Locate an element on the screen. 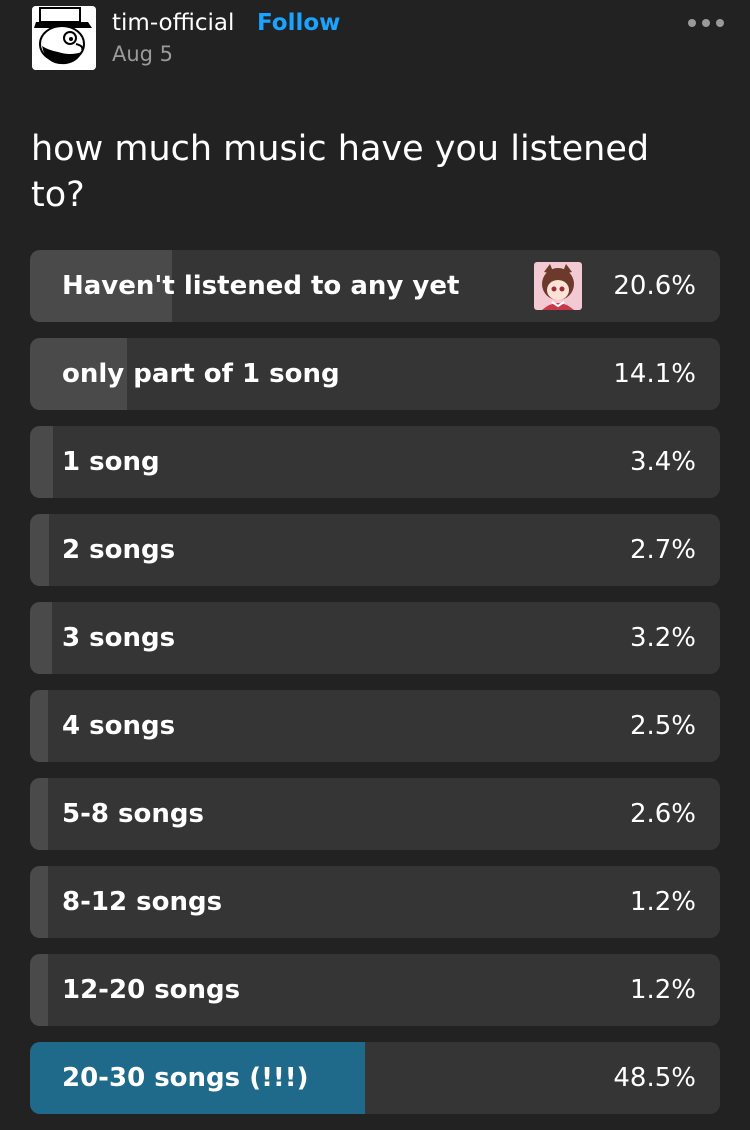 This screenshot has width=750, height=1130. poll-option-percent: 2.5% is located at coordinates (662, 726).